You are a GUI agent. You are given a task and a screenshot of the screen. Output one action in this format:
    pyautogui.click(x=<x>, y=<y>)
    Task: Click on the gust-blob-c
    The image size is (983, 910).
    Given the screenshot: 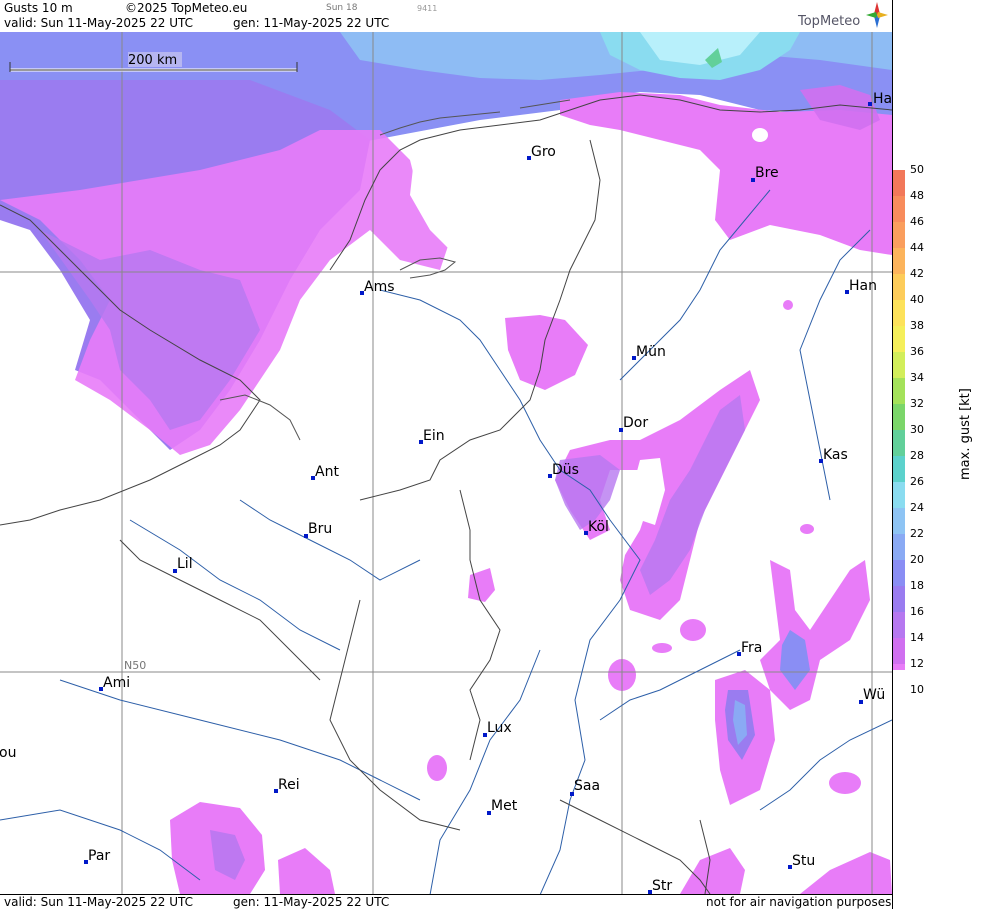 What is the action you would take?
    pyautogui.click(x=662, y=648)
    